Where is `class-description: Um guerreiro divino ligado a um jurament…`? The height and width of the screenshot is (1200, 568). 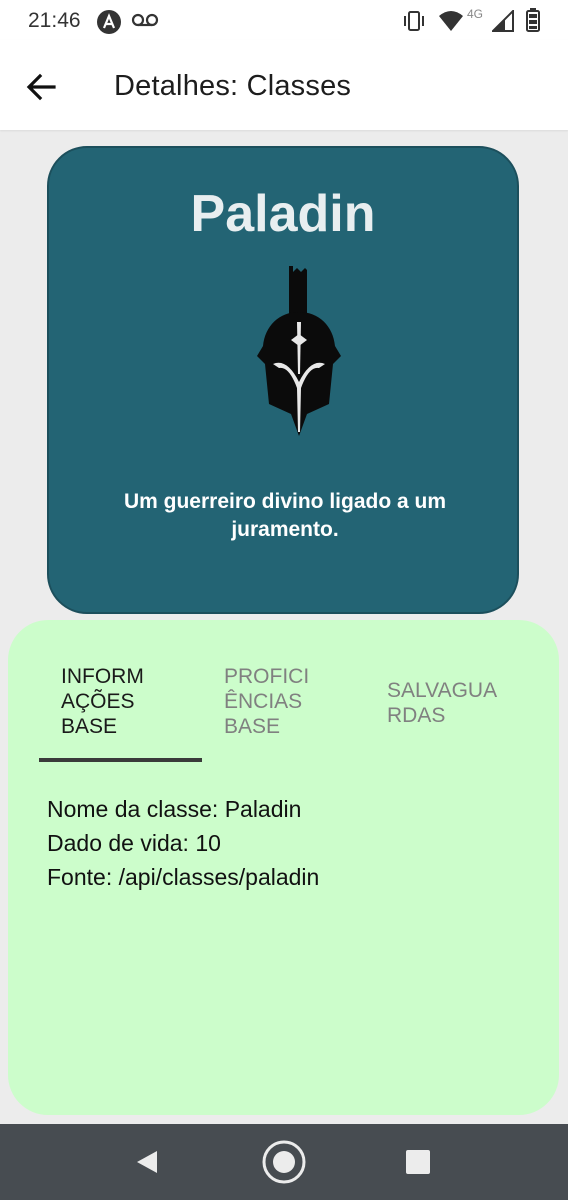 class-description: Um guerreiro divino ligado a um jurament… is located at coordinates (285, 515).